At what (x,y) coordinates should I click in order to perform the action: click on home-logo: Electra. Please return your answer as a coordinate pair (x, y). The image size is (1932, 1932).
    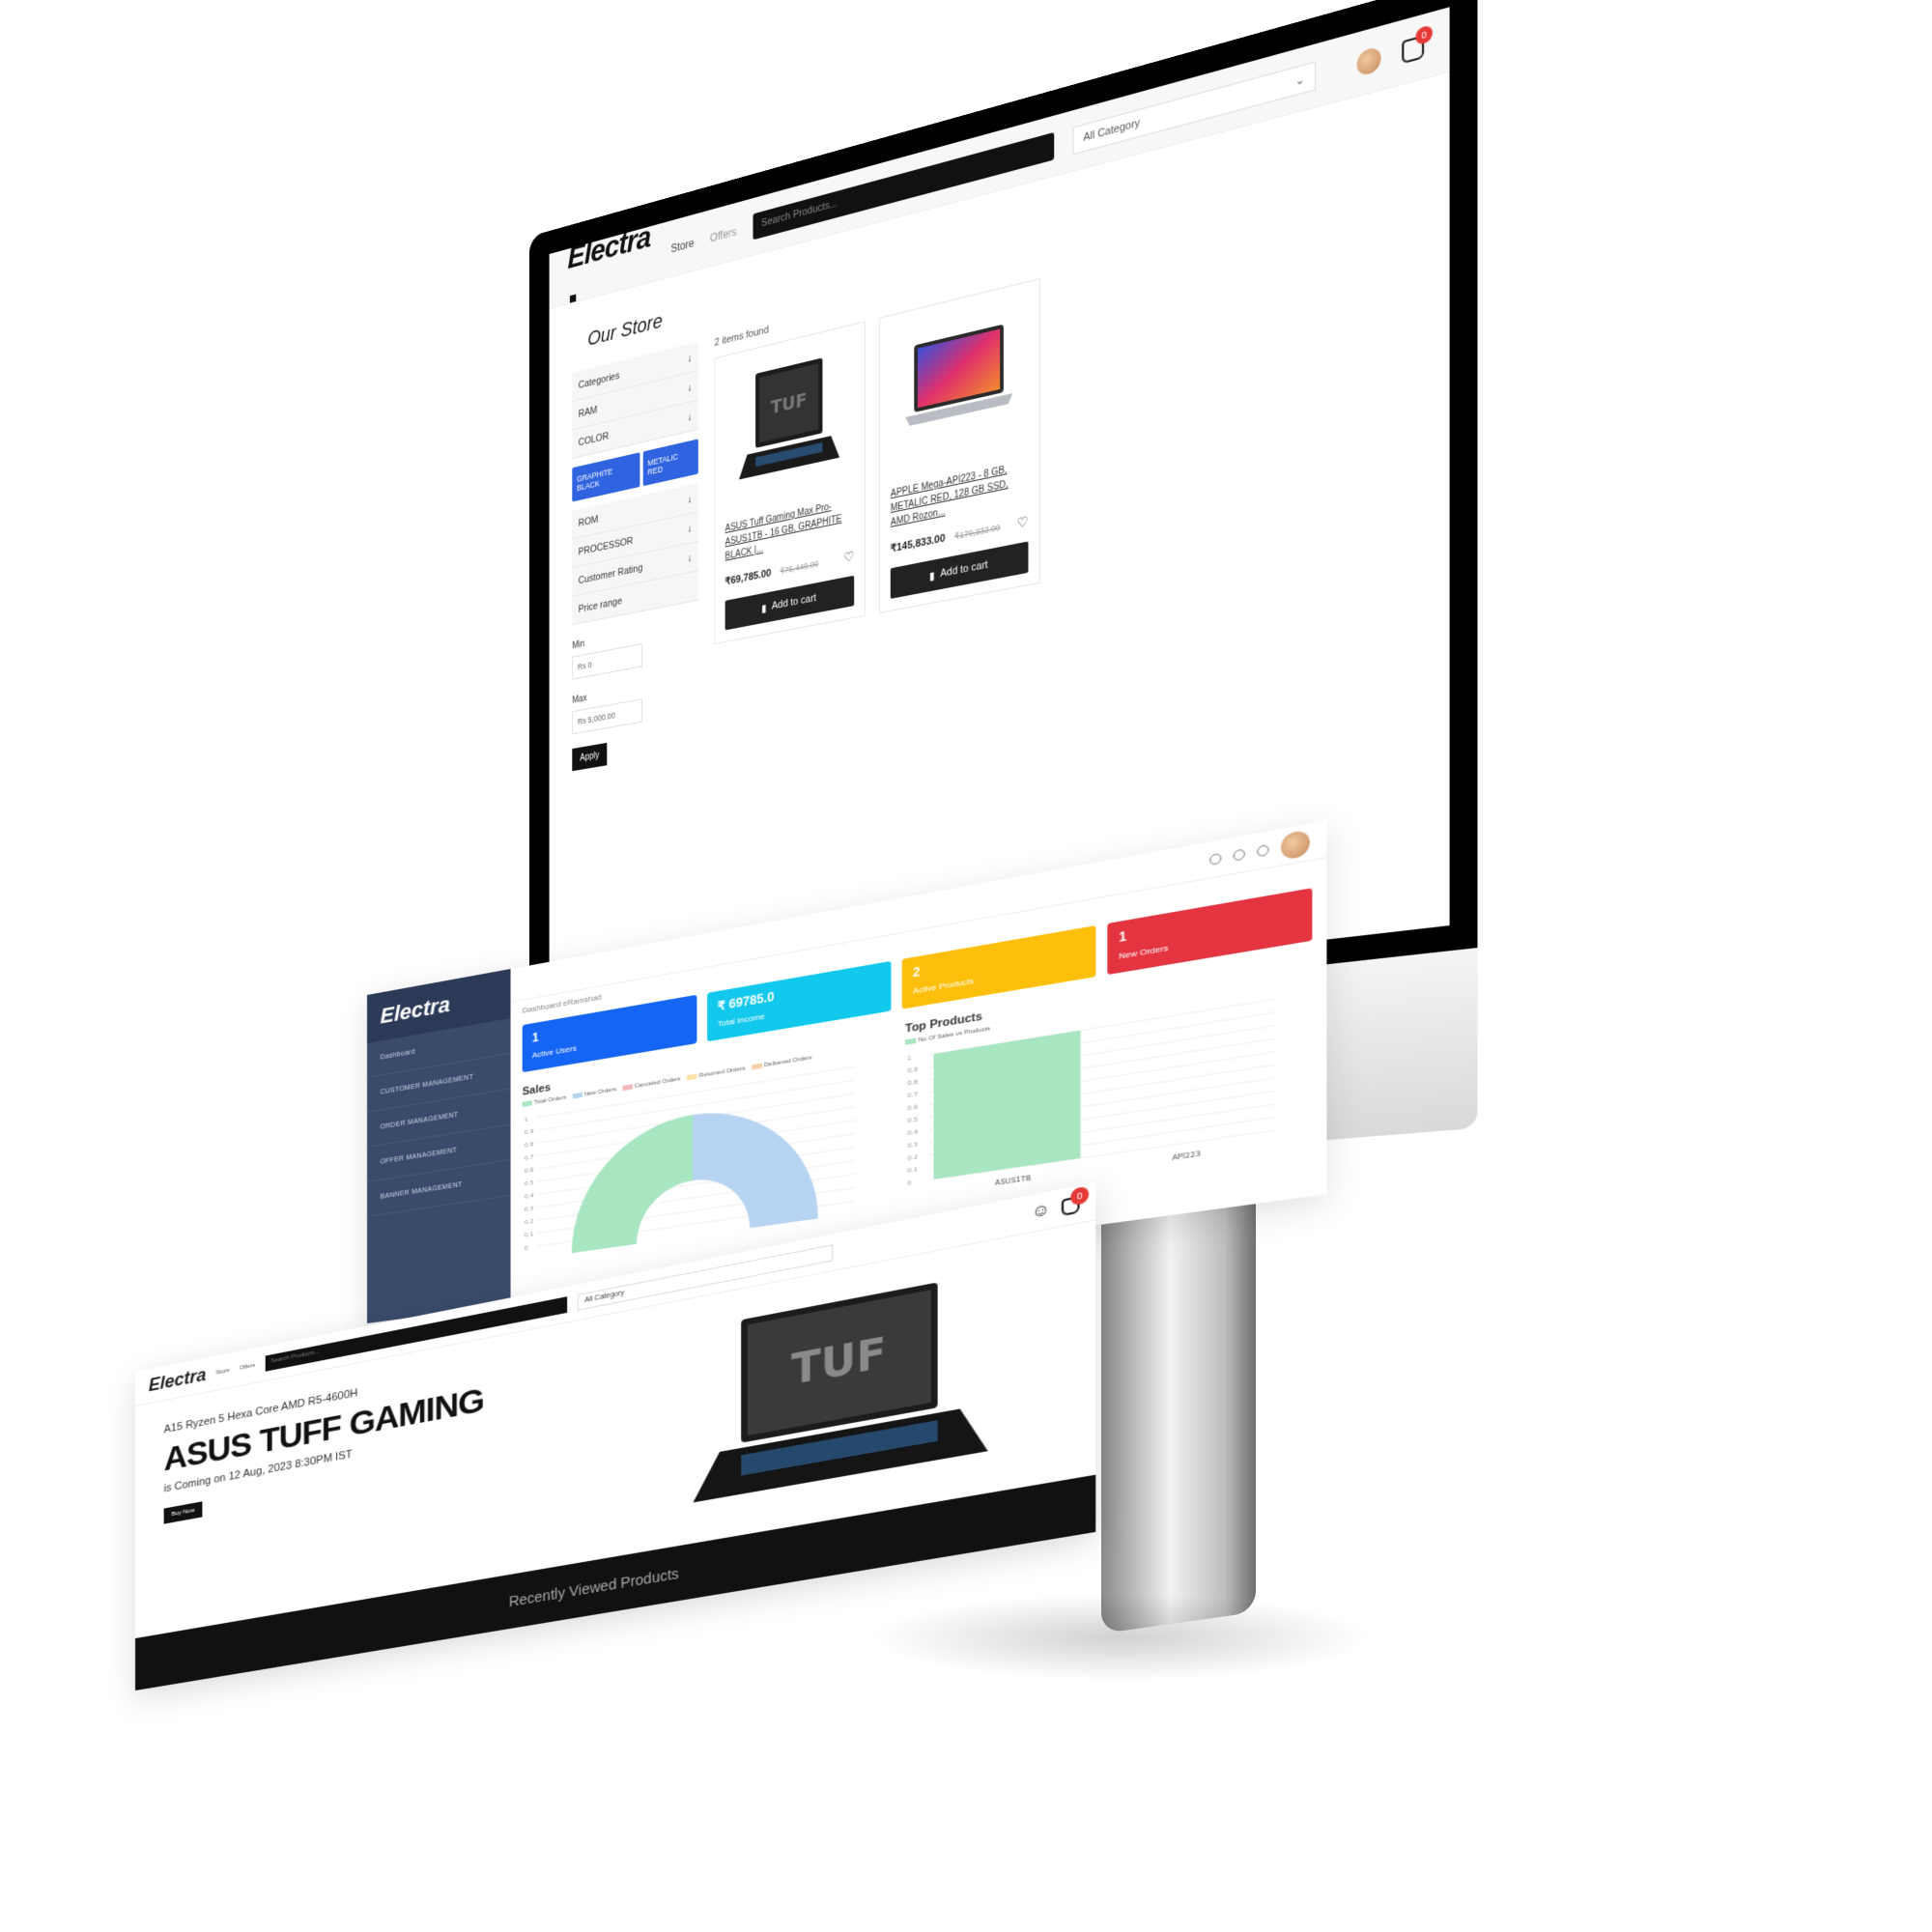
    Looking at the image, I should click on (178, 1381).